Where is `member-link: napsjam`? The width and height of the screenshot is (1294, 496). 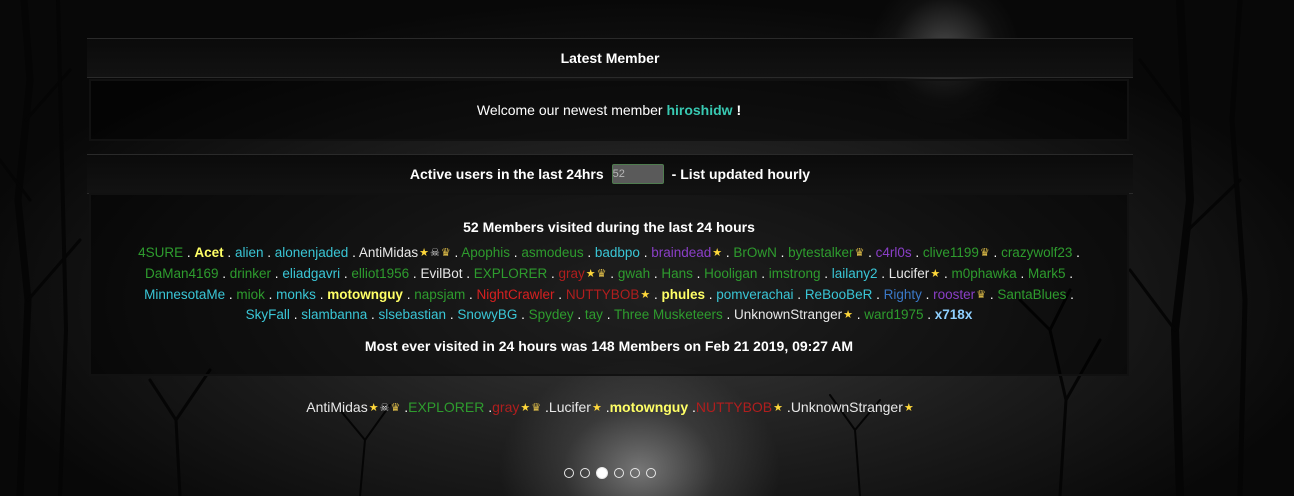
member-link: napsjam is located at coordinates (439, 294).